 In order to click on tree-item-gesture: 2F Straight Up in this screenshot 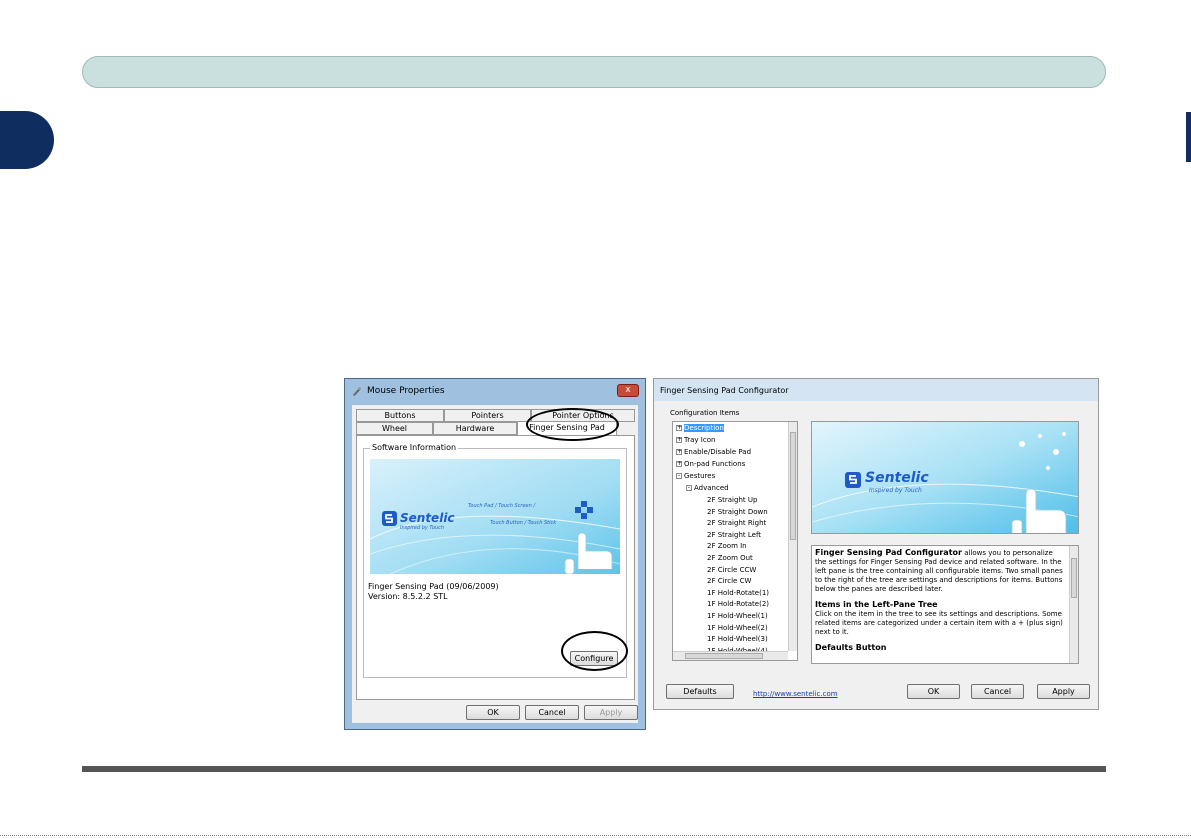, I will do `click(732, 500)`.